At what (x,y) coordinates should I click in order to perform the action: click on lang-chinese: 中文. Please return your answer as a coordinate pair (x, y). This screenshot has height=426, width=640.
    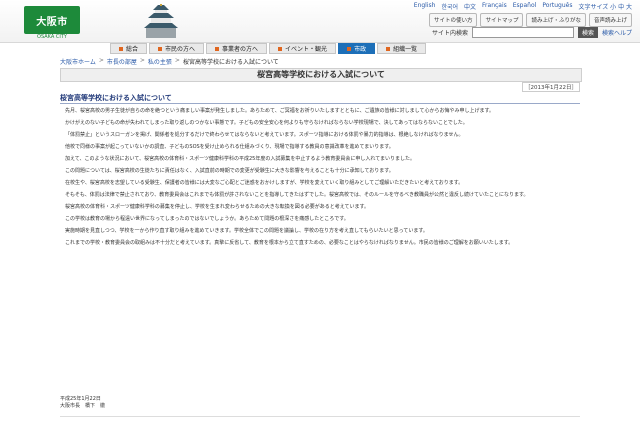
    Looking at the image, I should click on (470, 7).